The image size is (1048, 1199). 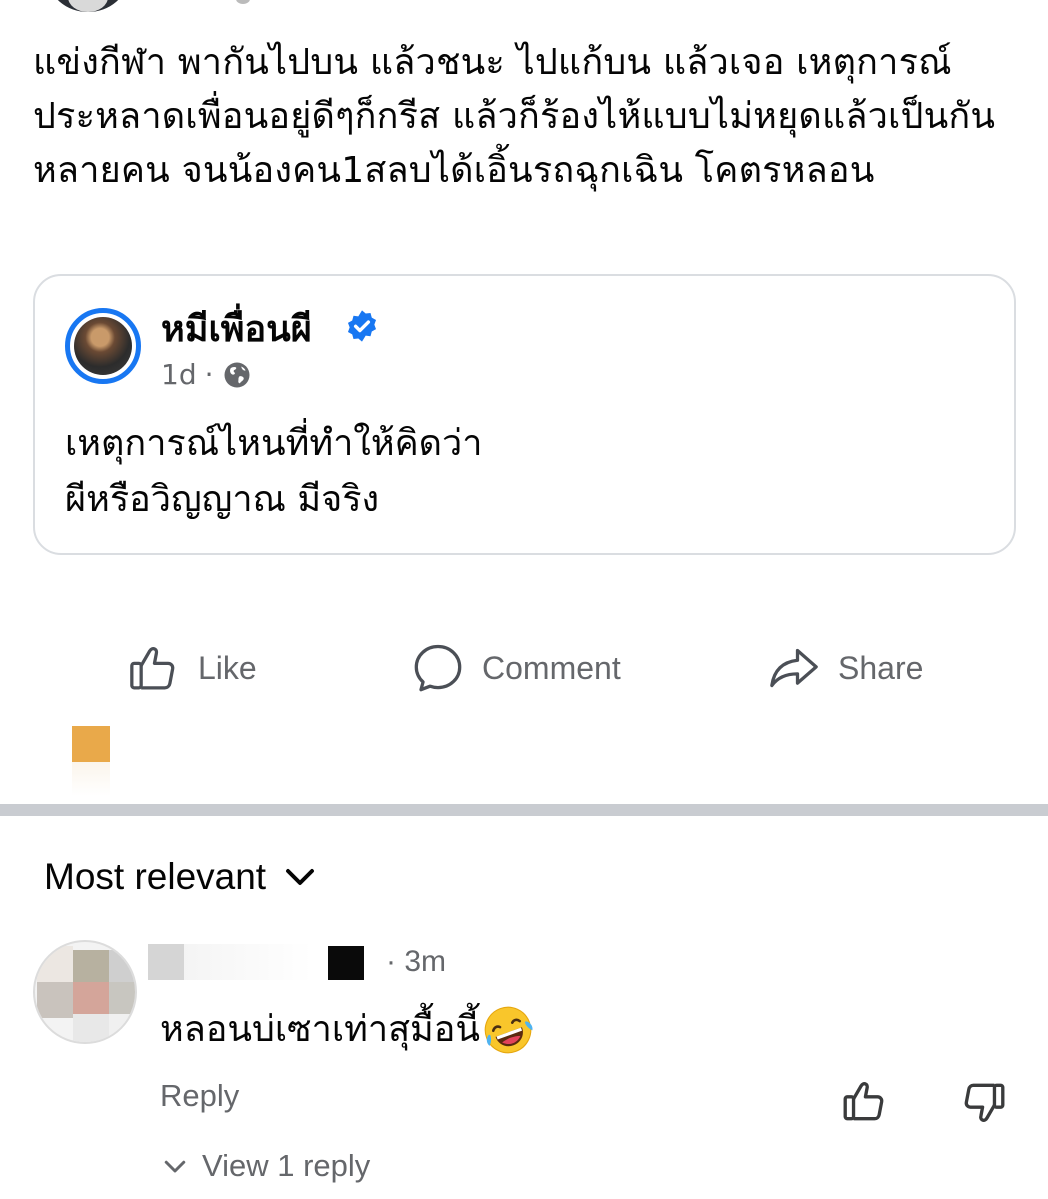 I want to click on commenter-name-redacted, so click(x=230, y=962).